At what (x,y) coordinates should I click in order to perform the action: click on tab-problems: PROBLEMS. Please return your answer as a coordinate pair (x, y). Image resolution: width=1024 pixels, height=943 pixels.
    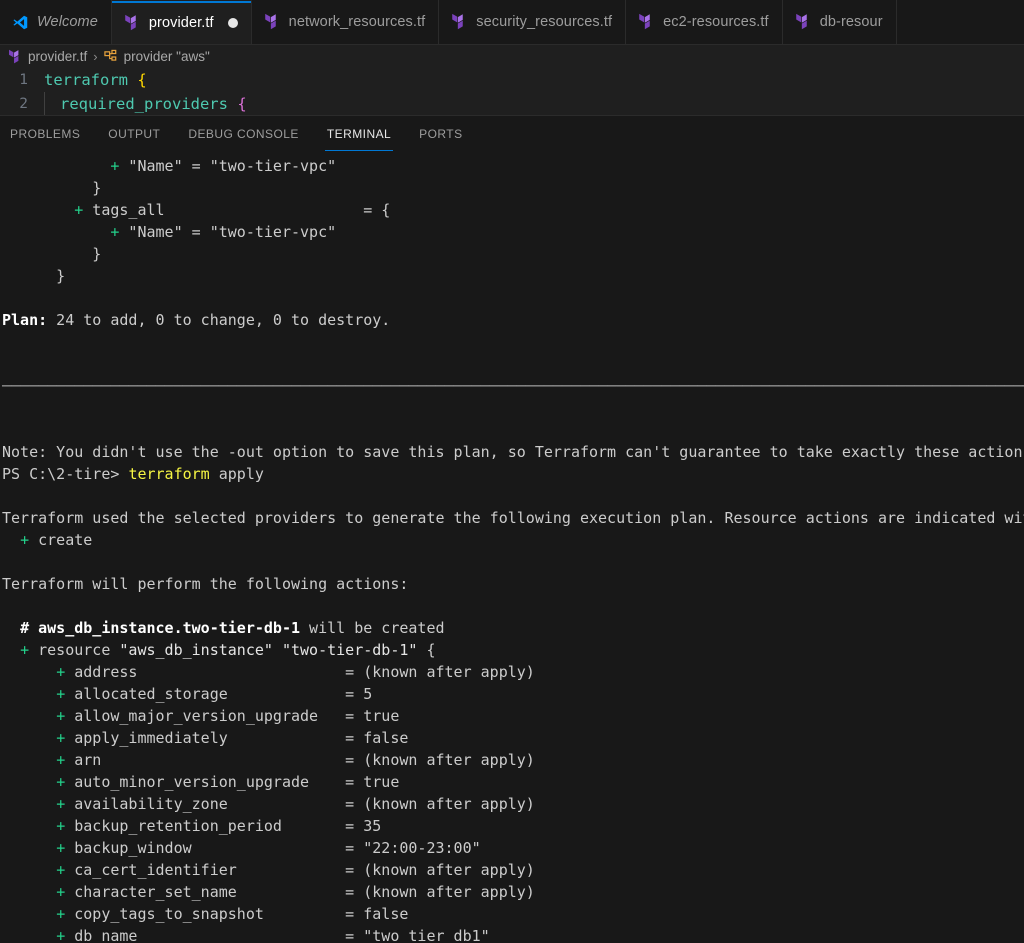
    Looking at the image, I should click on (45, 133).